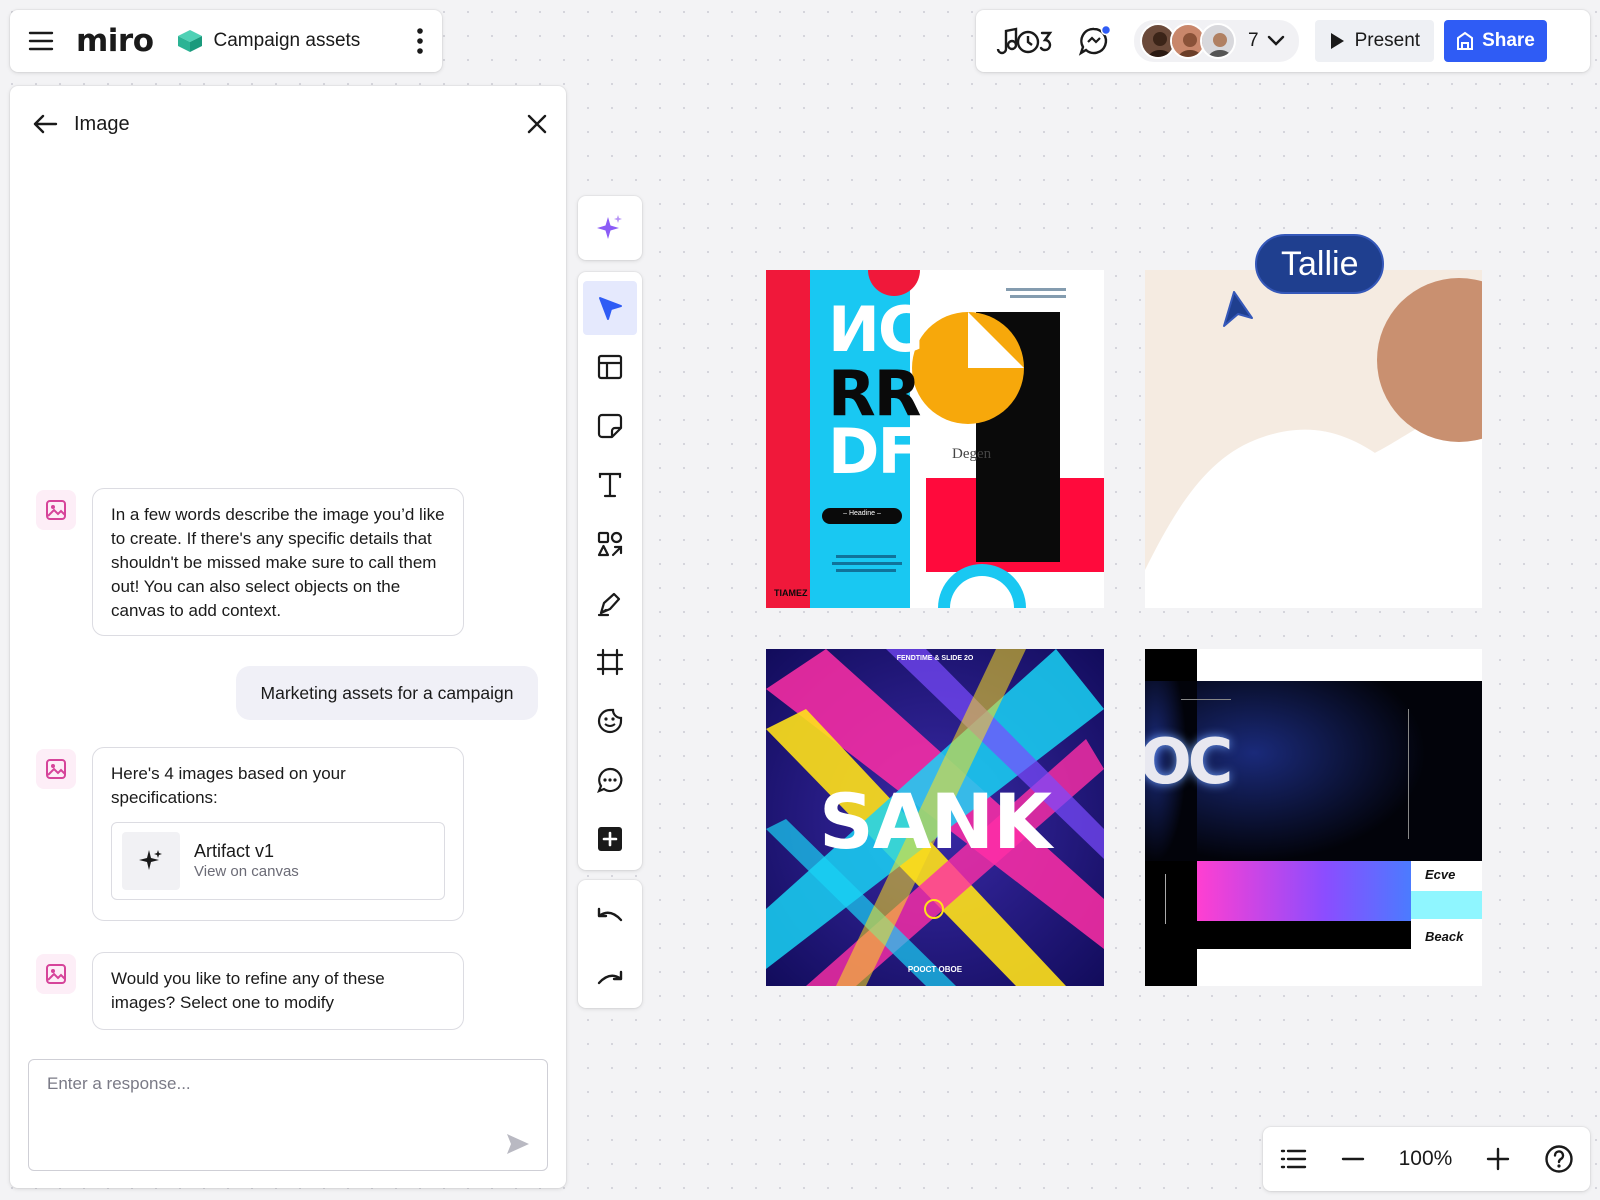 This screenshot has width=1600, height=1200. What do you see at coordinates (41, 41) in the screenshot?
I see `menu-icon` at bounding box center [41, 41].